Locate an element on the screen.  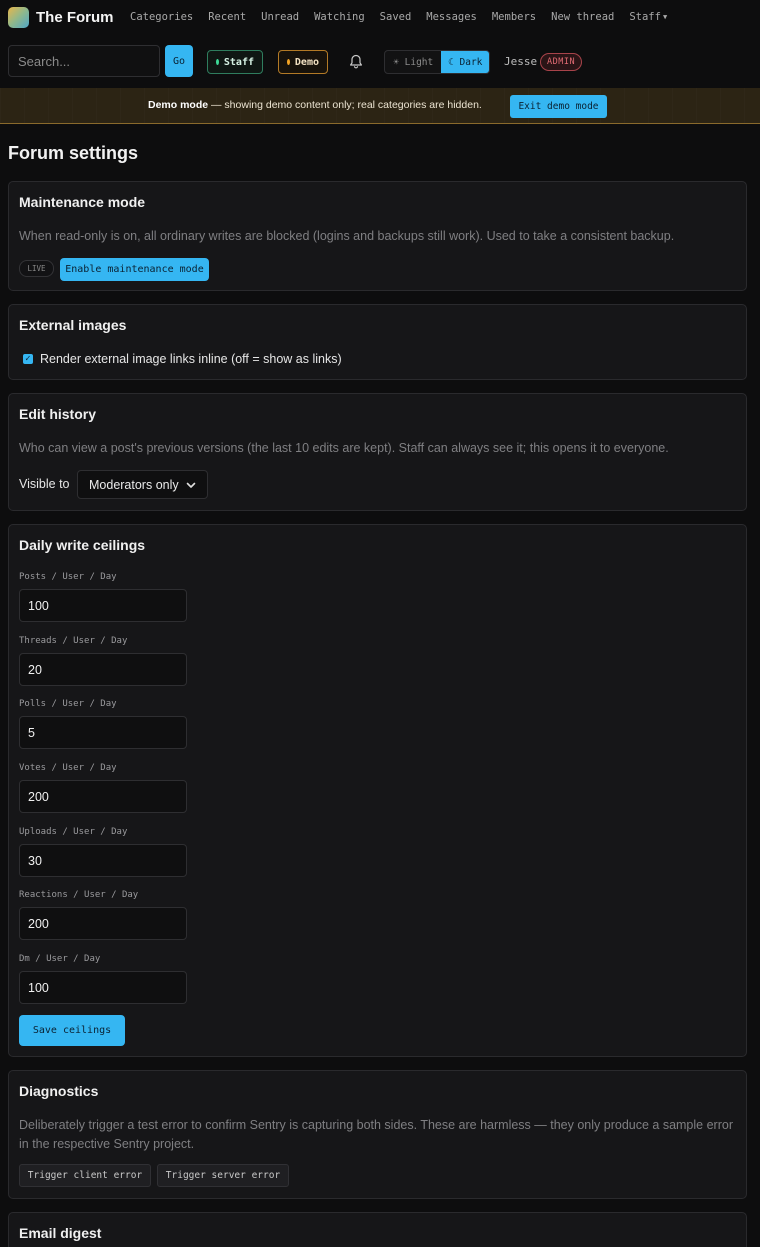
theme-toggle: ☀ Light ☾ Dark is located at coordinates (437, 62).